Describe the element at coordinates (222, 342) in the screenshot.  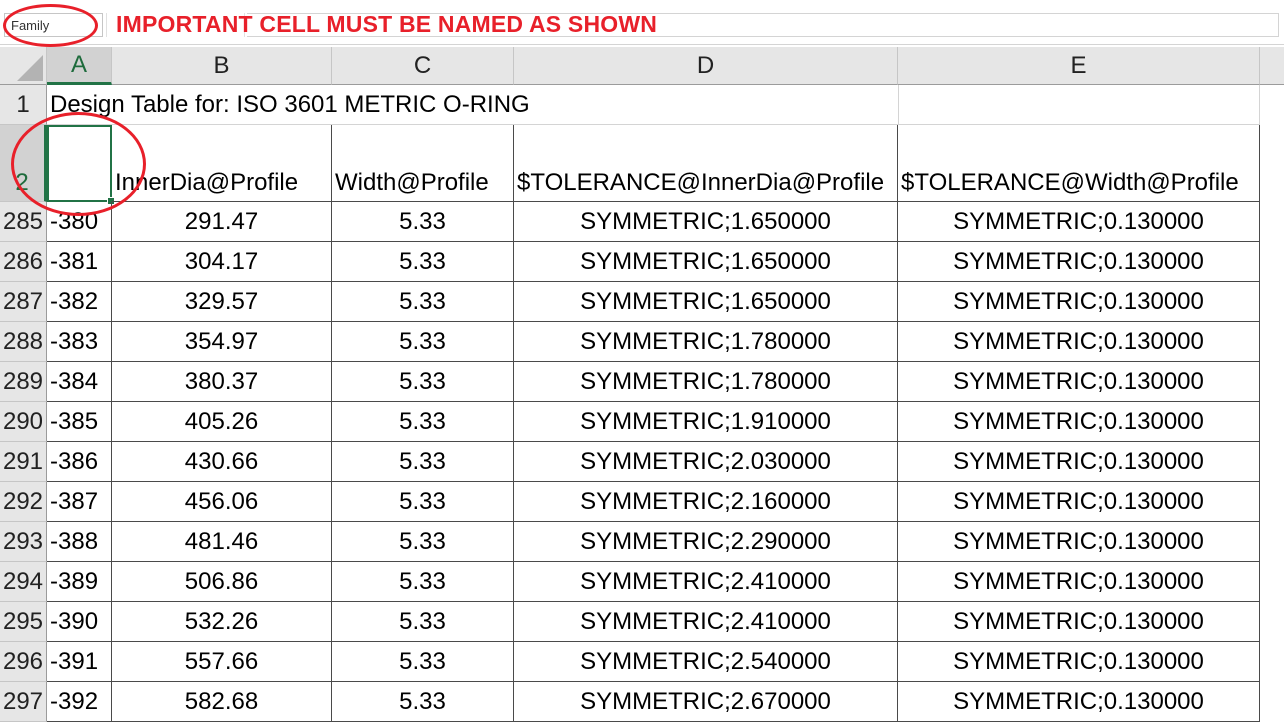
I see `cell-b: 354.97` at that location.